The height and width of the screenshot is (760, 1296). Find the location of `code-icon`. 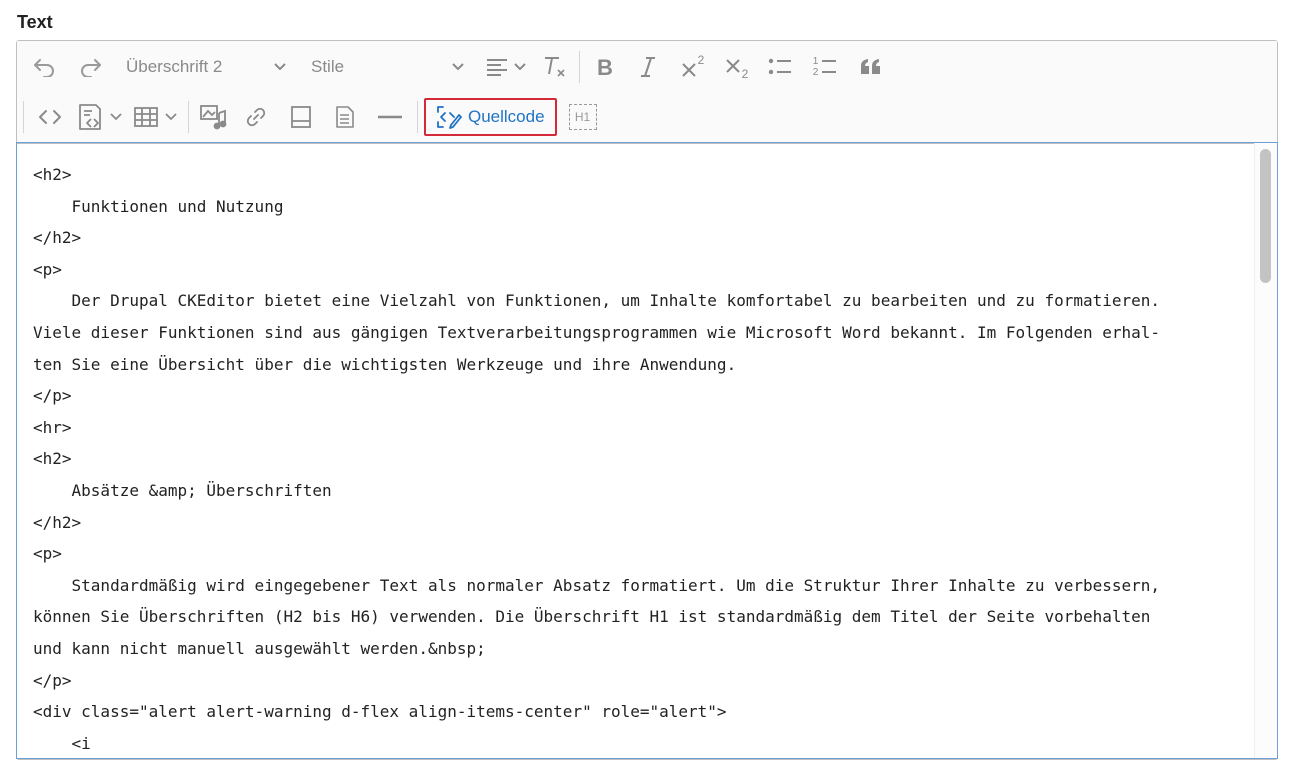

code-icon is located at coordinates (50, 117).